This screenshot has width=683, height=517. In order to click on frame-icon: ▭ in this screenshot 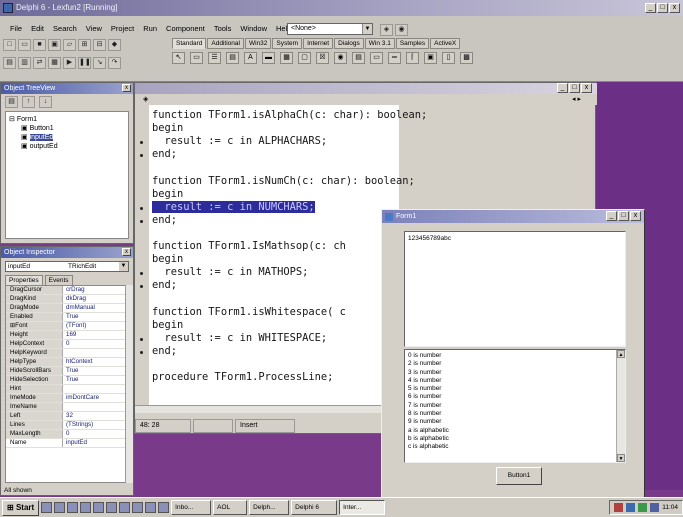, I will do `click(196, 58)`.